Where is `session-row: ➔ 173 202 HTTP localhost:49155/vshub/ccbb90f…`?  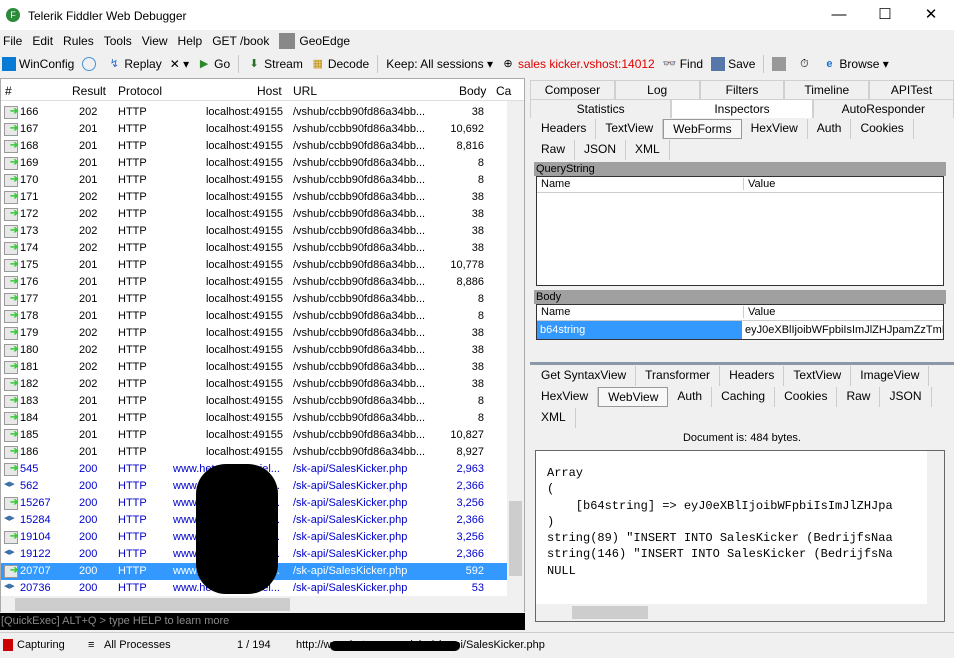 session-row: ➔ 173 202 HTTP localhost:49155/vshub/ccbb90f… is located at coordinates (254, 231).